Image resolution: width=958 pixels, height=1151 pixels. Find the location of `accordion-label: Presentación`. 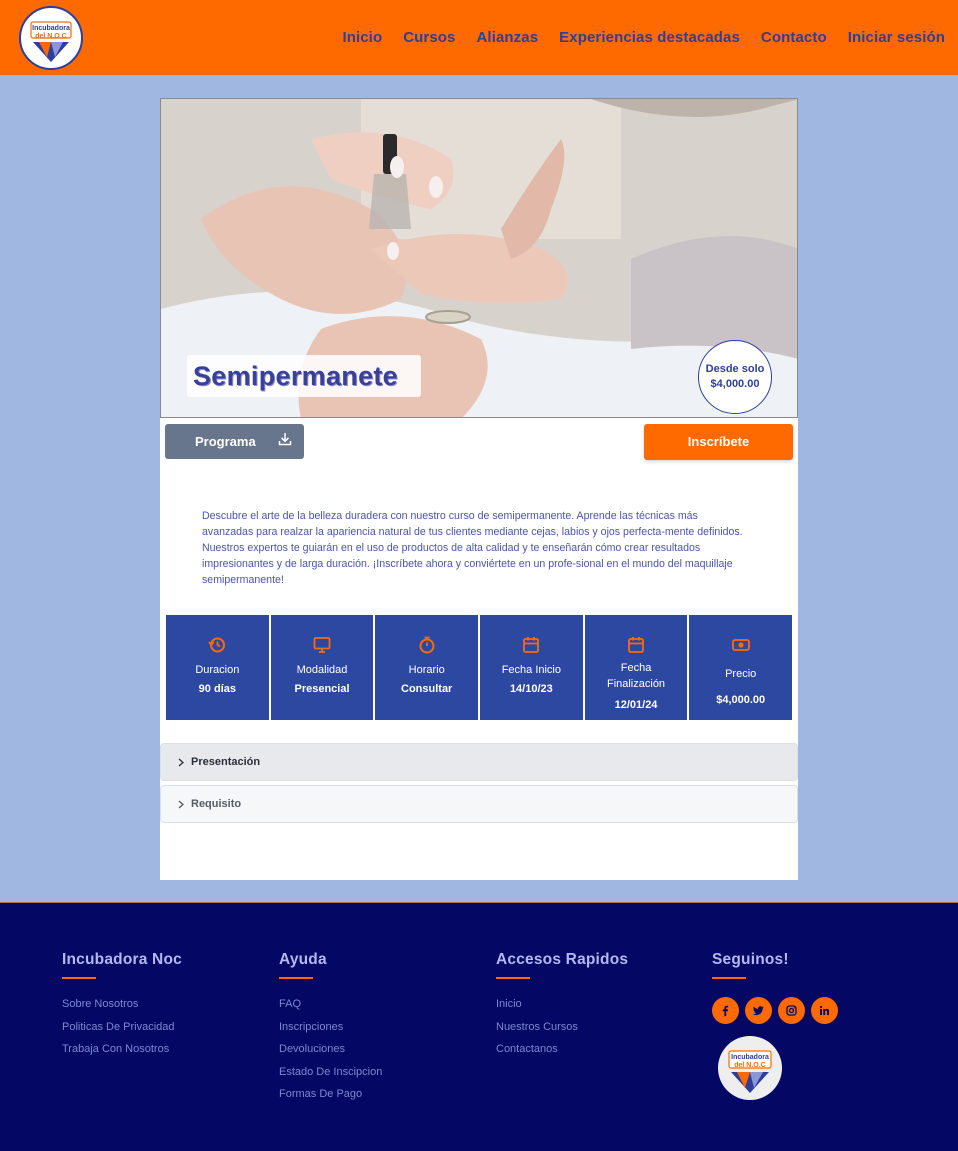

accordion-label: Presentación is located at coordinates (226, 762).